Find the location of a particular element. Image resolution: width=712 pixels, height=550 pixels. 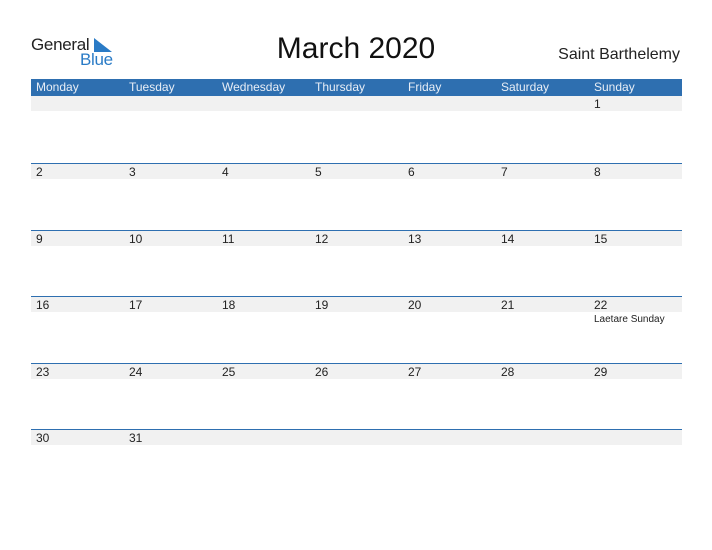

day-cell: 1 is located at coordinates (635, 129).